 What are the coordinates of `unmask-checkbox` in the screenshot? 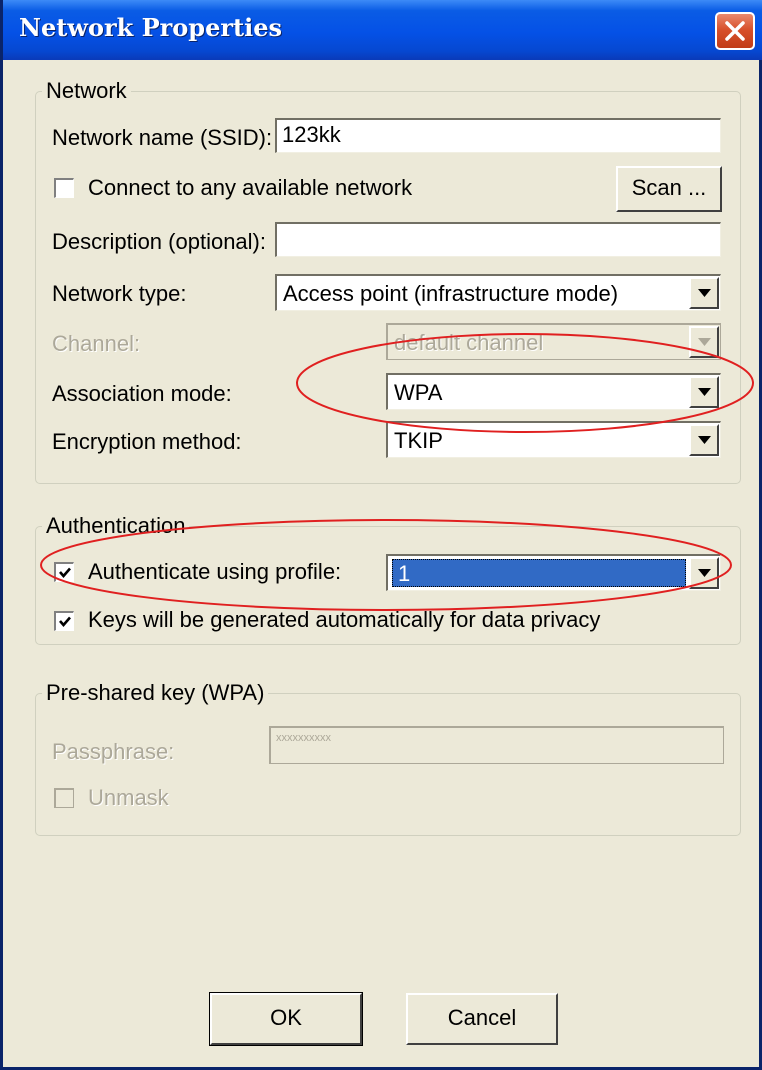 It's located at (64, 798).